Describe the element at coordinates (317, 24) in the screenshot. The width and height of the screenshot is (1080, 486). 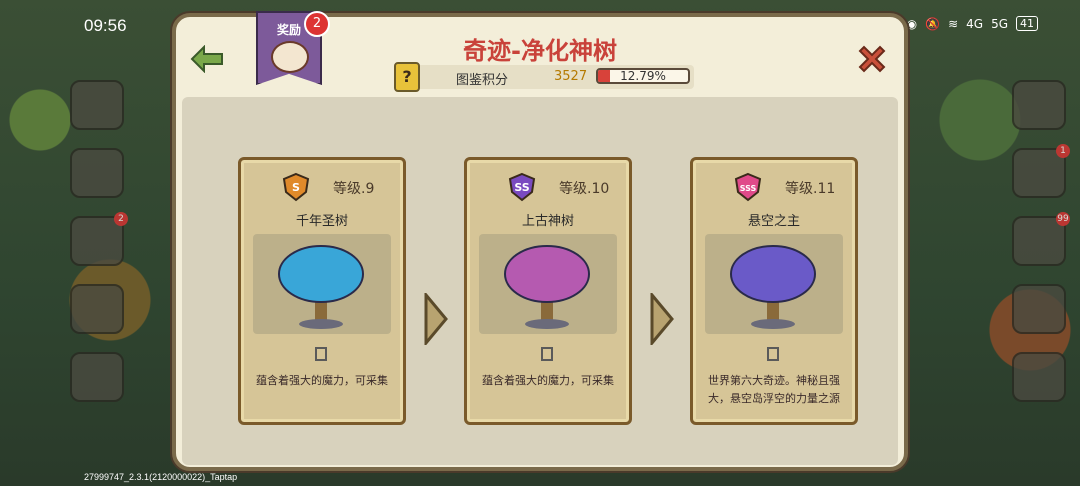
I see `reward-count-badge: 2` at that location.